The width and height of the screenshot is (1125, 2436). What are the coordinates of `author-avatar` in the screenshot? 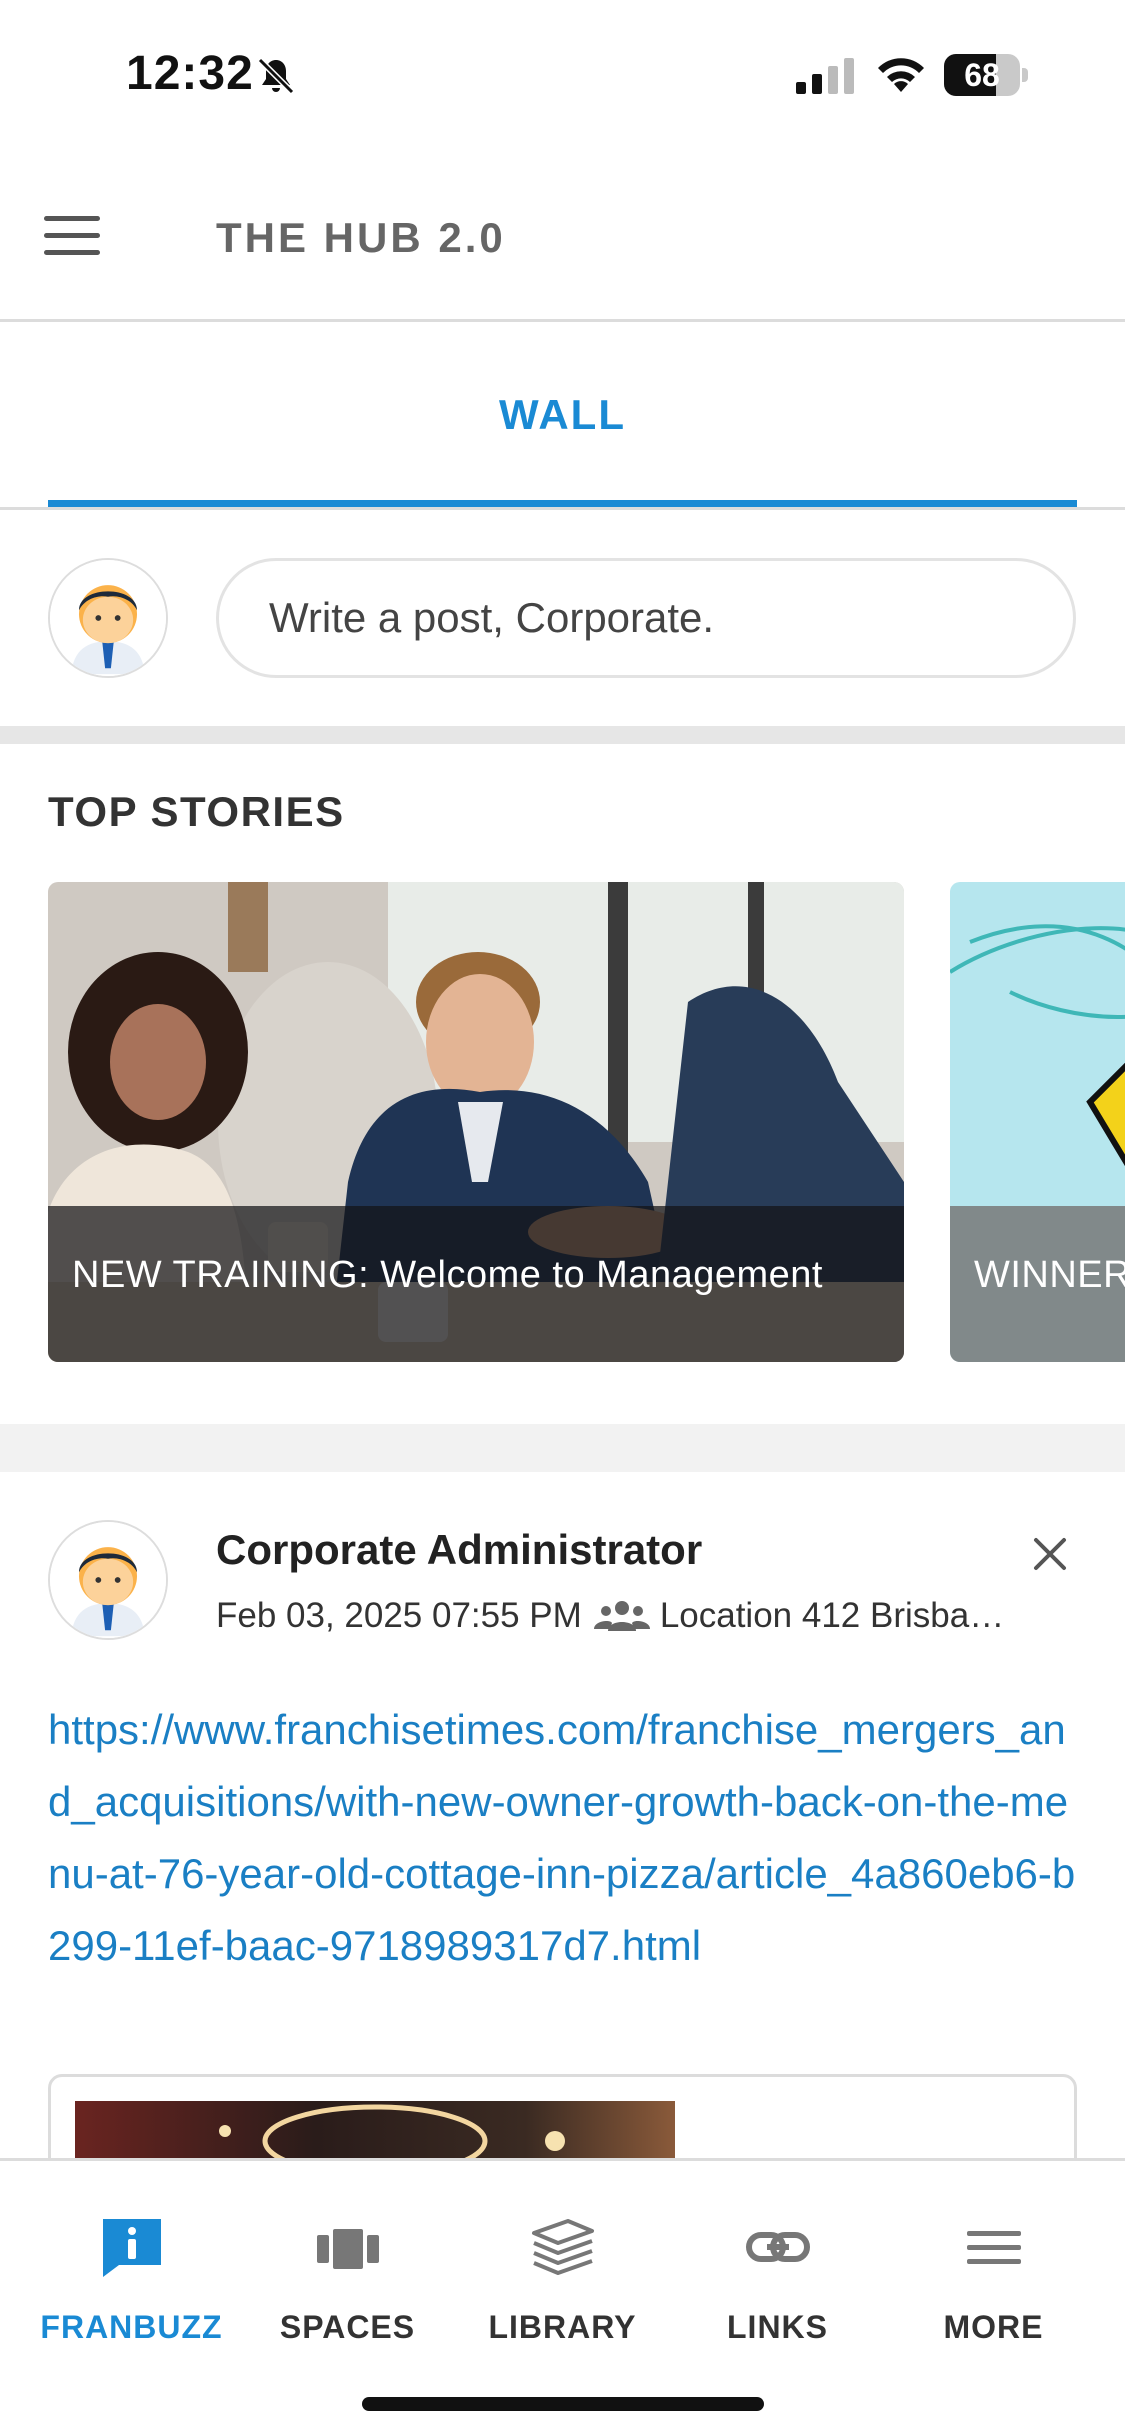 It's located at (108, 1580).